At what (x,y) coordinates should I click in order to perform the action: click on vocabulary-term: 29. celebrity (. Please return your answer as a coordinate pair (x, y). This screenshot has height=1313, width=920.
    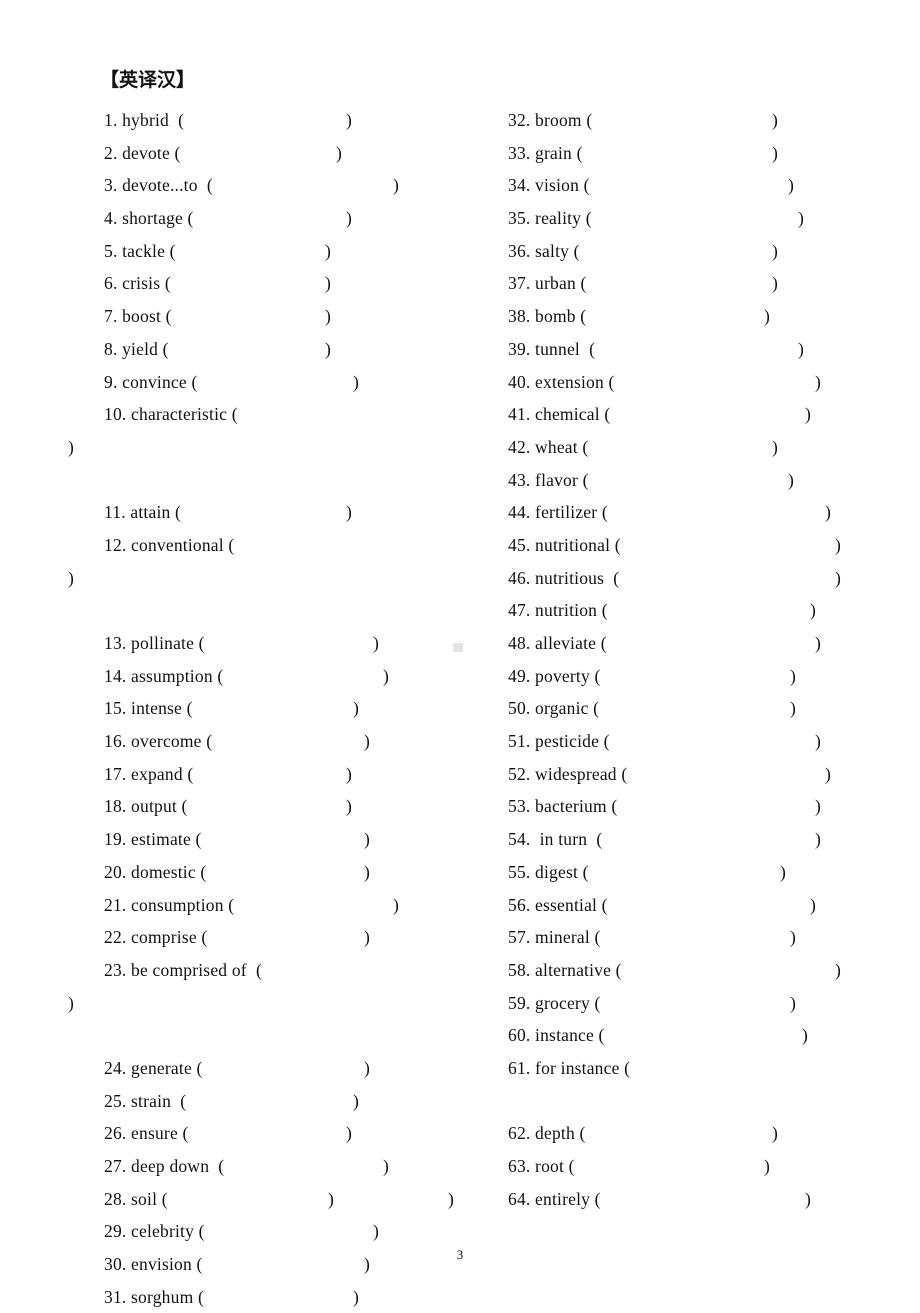
    Looking at the image, I should click on (154, 1231).